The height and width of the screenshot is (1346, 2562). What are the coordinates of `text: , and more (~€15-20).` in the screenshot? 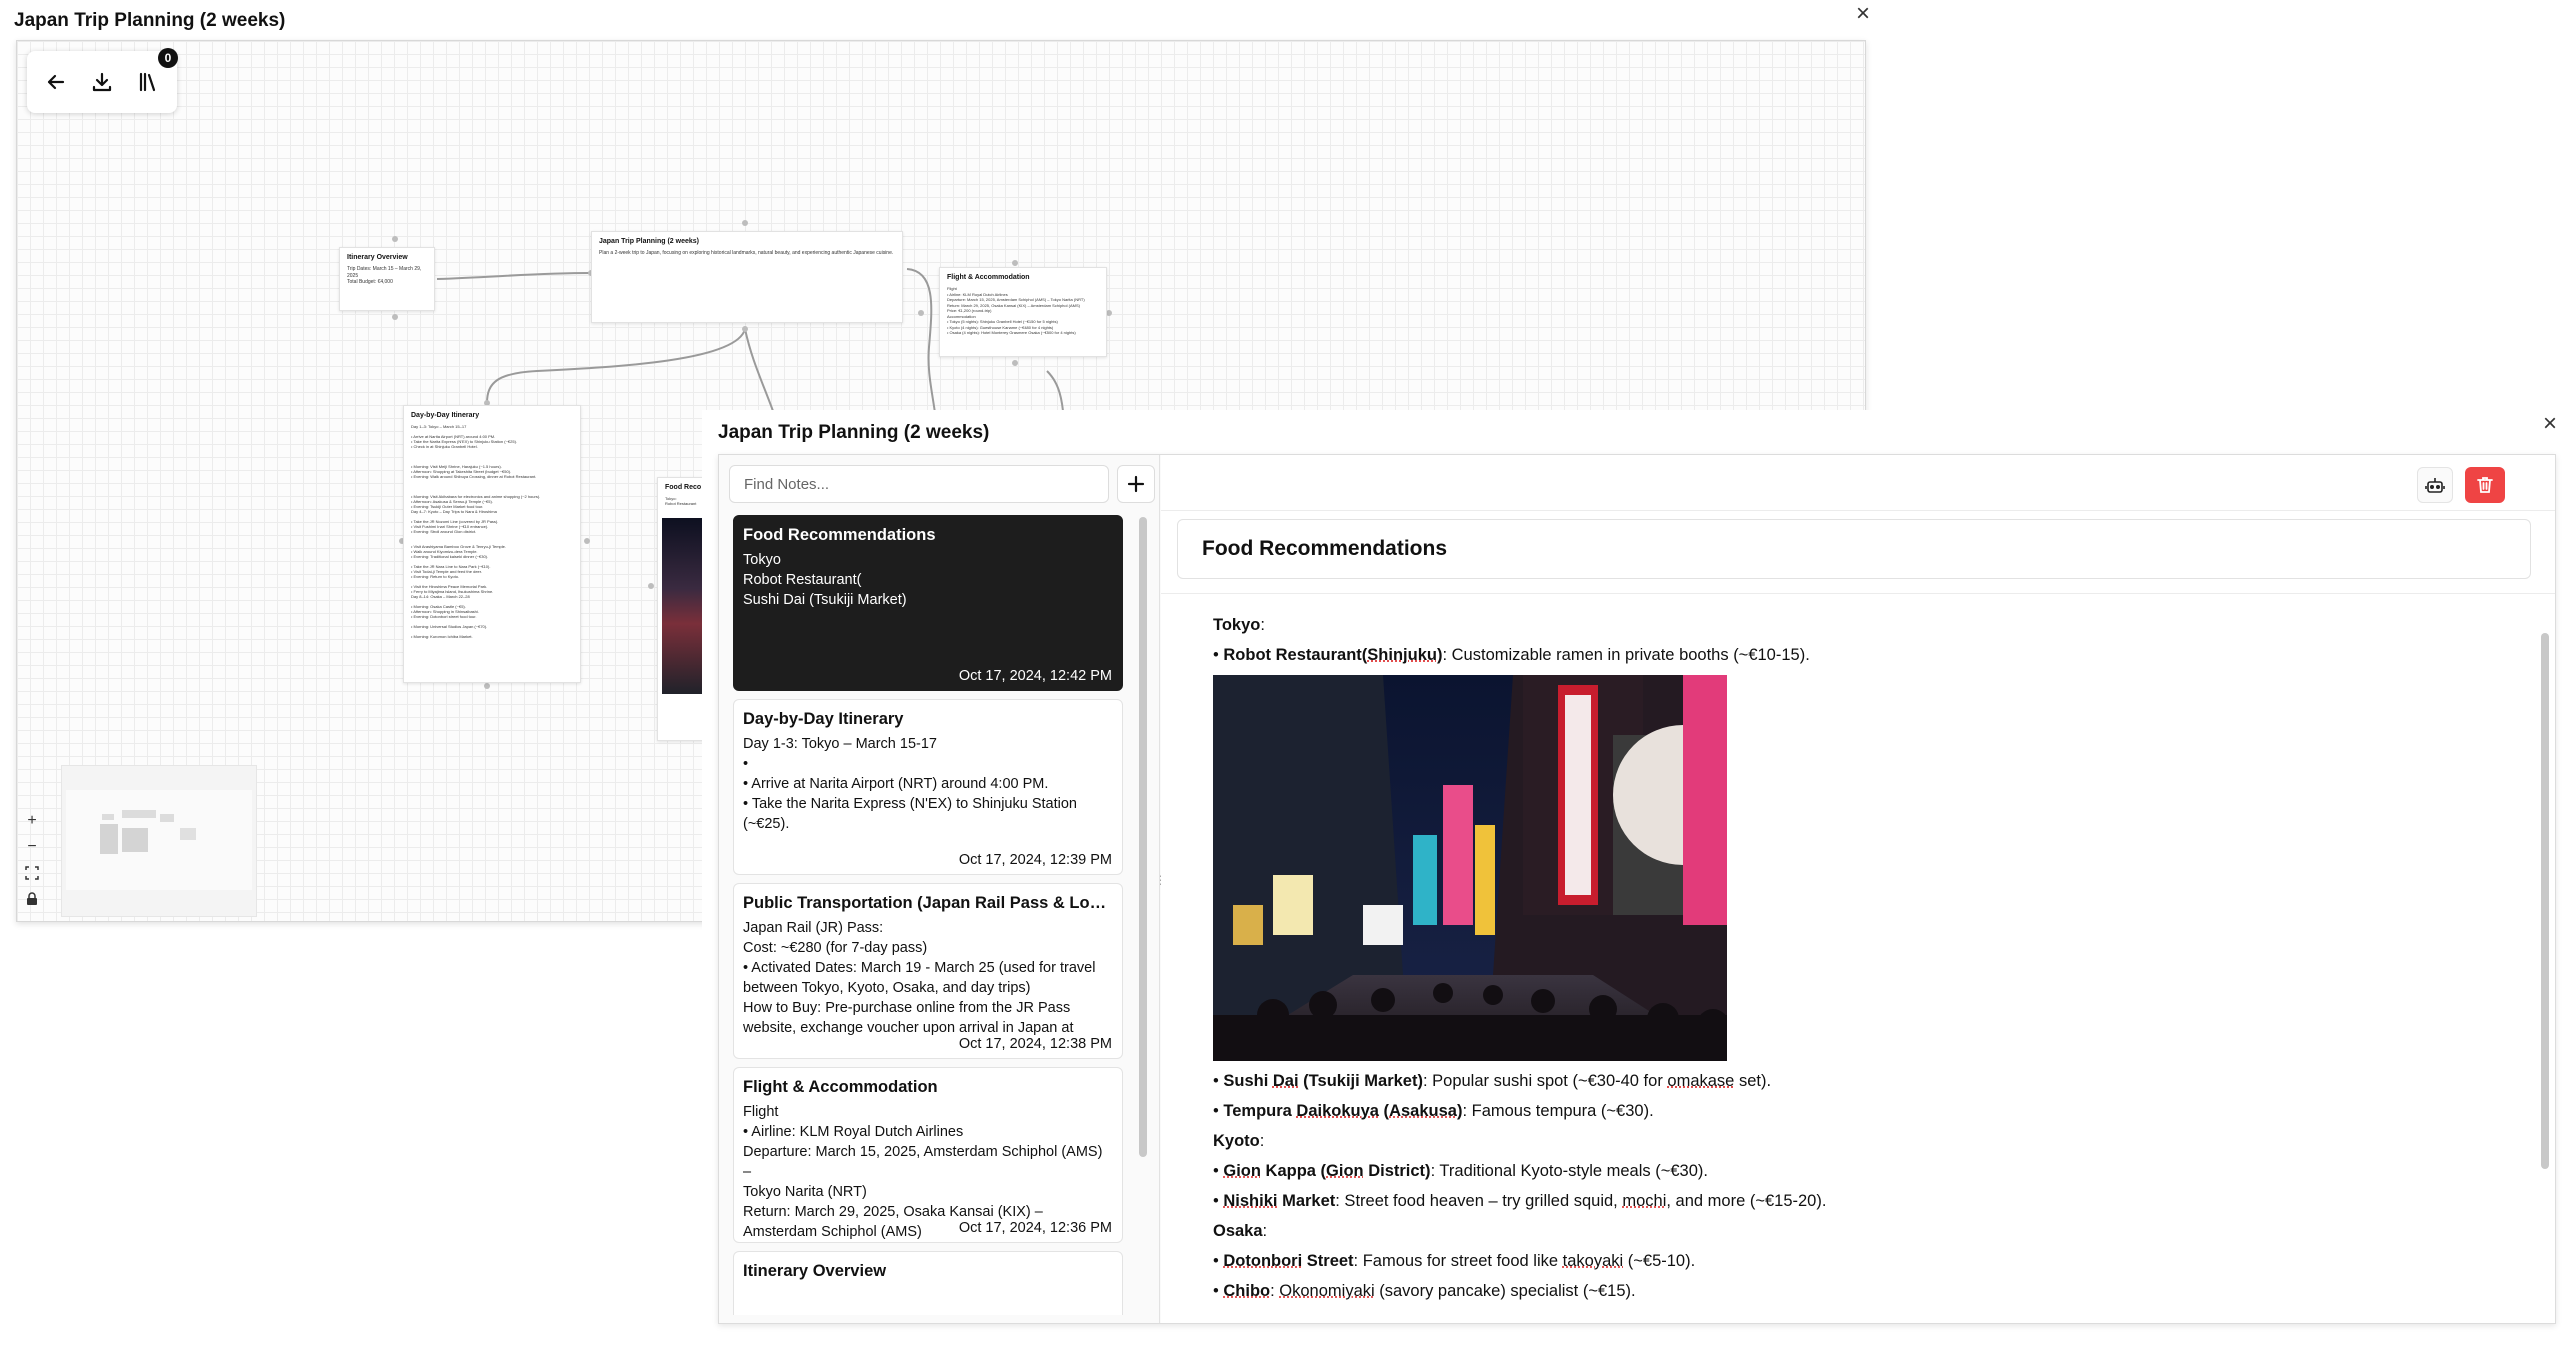 It's located at (1746, 1201).